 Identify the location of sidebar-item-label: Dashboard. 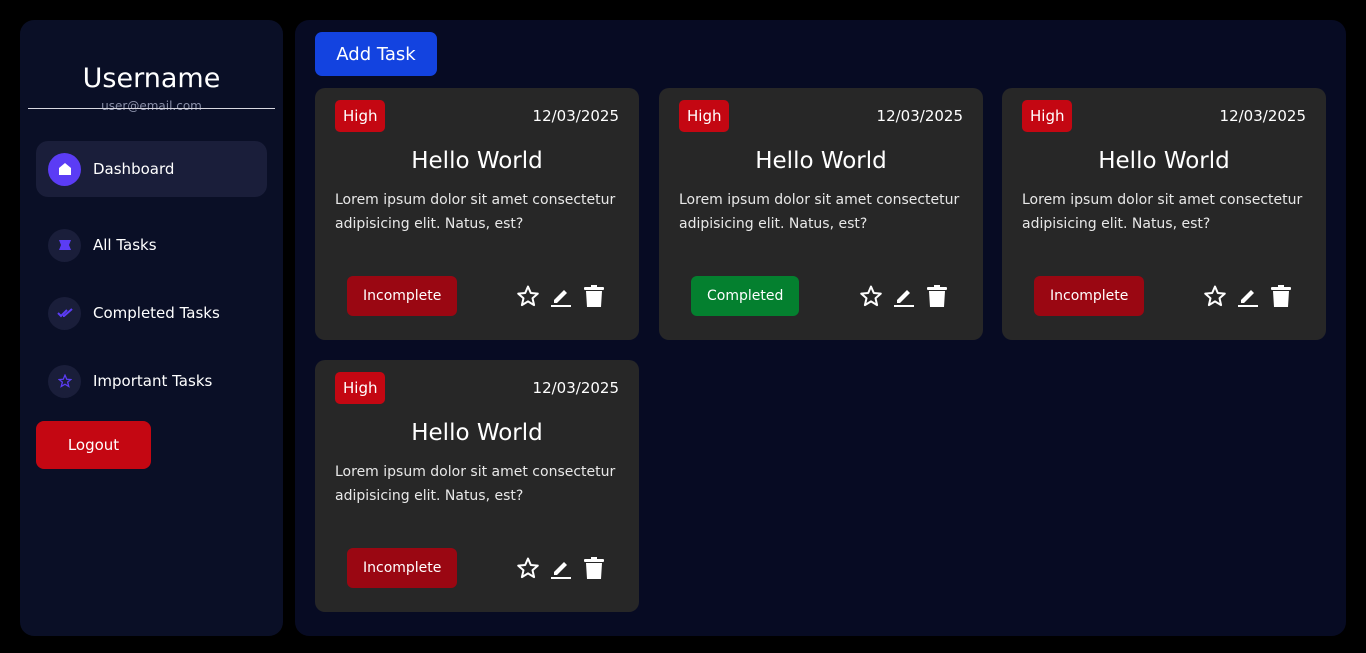
(134, 169).